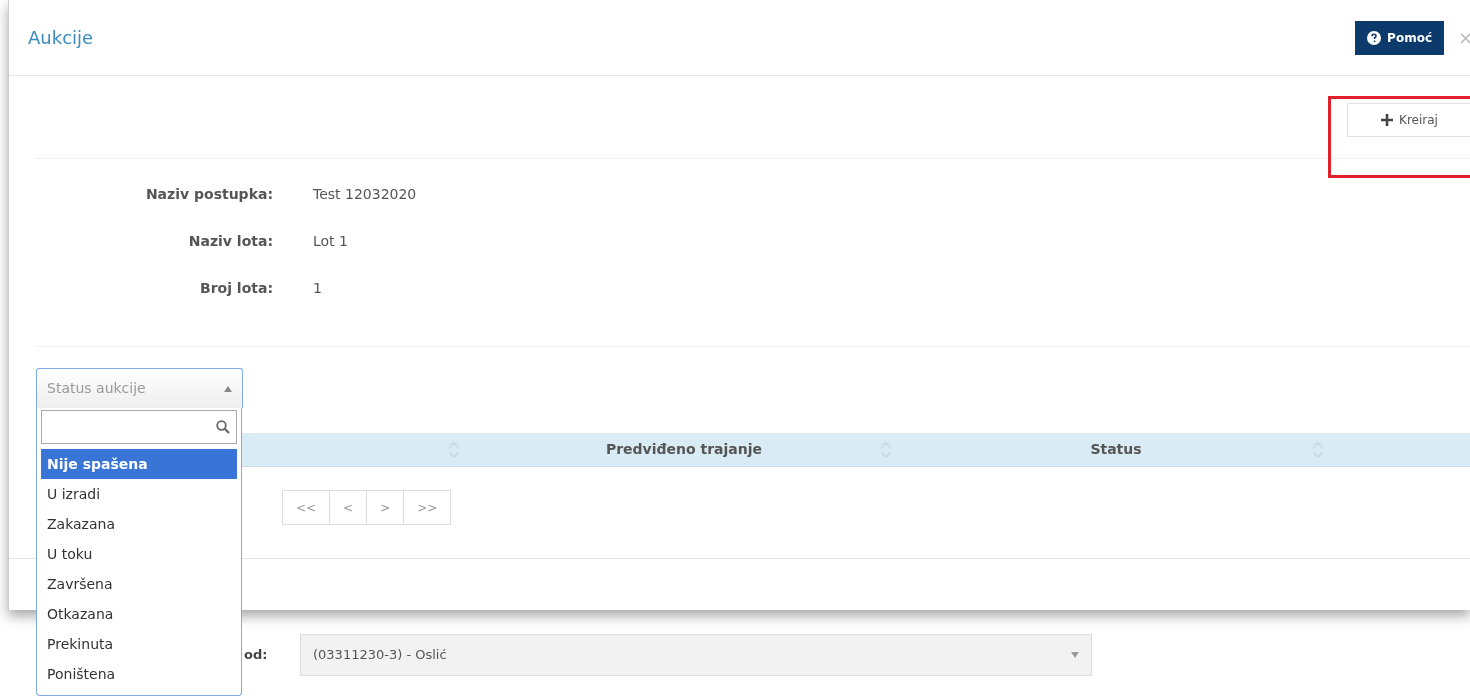 This screenshot has height=699, width=1470. I want to click on detail-value: Lot 1, so click(330, 241).